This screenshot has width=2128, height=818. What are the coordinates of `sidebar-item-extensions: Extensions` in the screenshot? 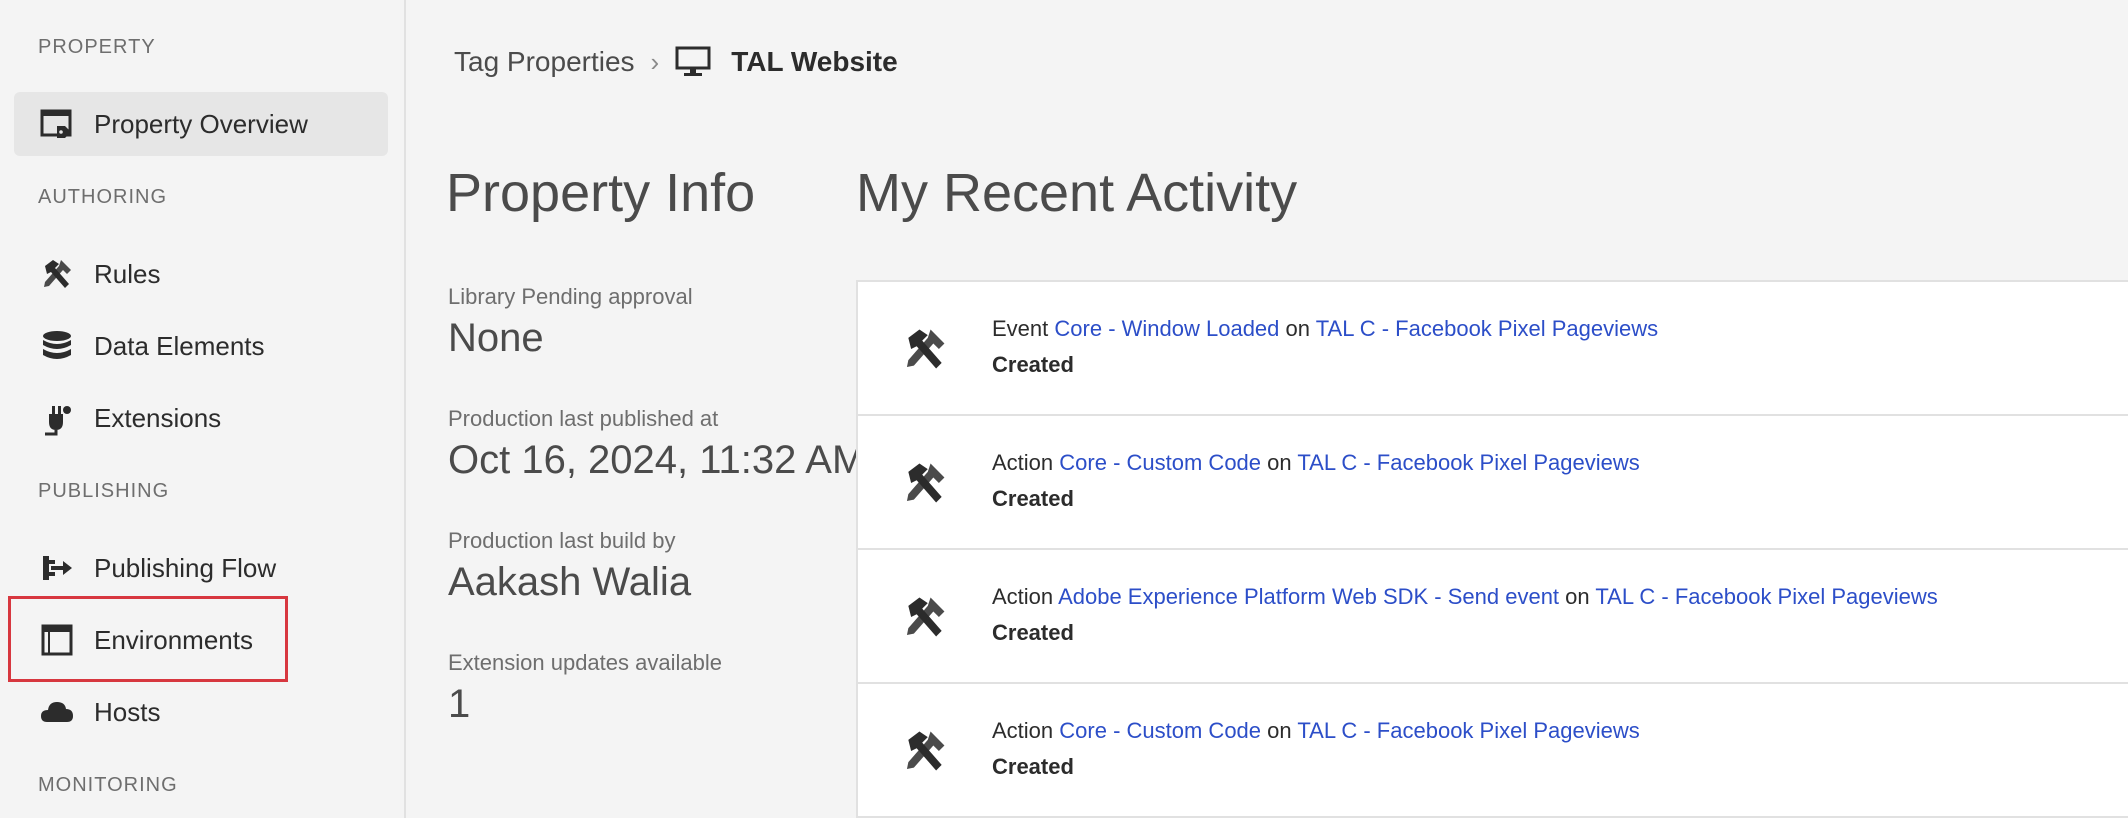 It's located at (201, 418).